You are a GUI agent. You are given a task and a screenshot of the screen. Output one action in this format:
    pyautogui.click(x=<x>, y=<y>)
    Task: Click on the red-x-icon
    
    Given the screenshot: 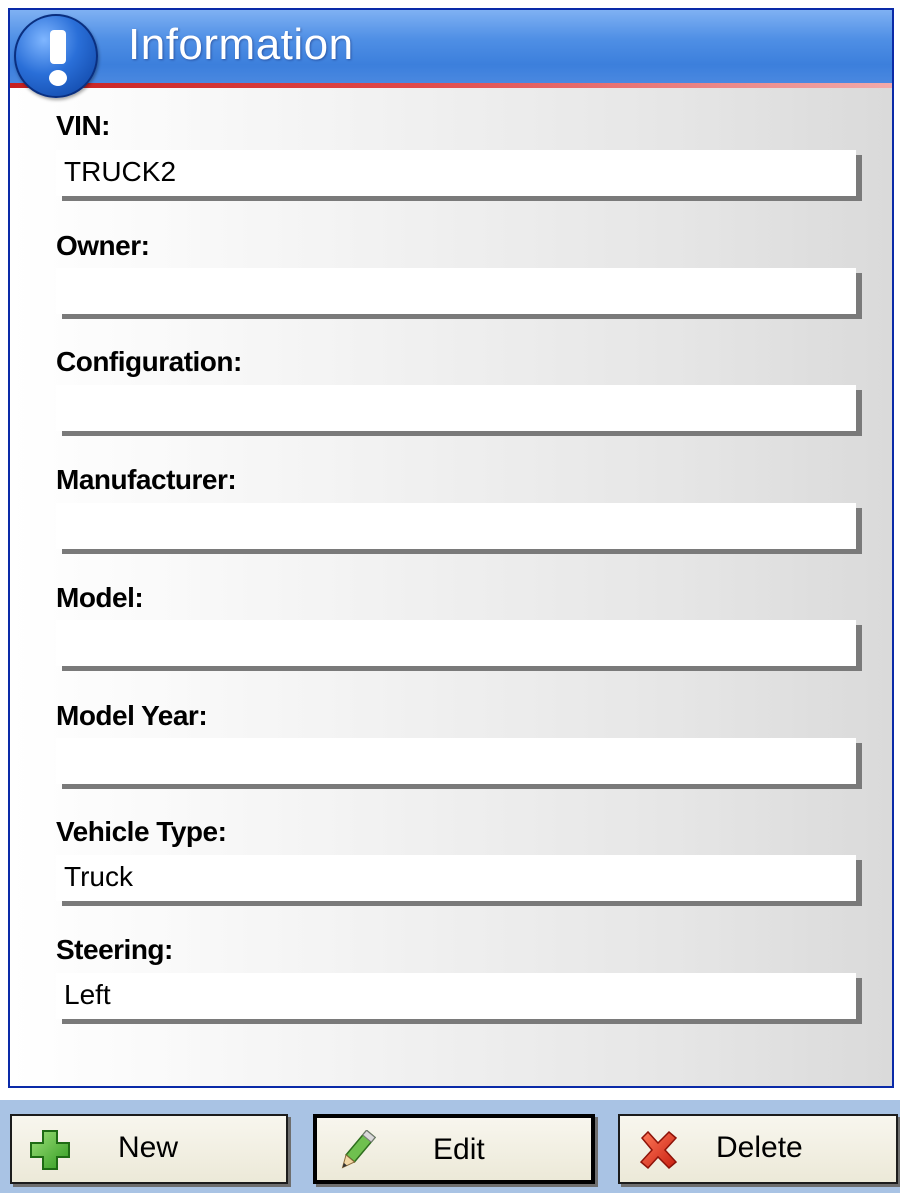 What is the action you would take?
    pyautogui.click(x=658, y=1150)
    